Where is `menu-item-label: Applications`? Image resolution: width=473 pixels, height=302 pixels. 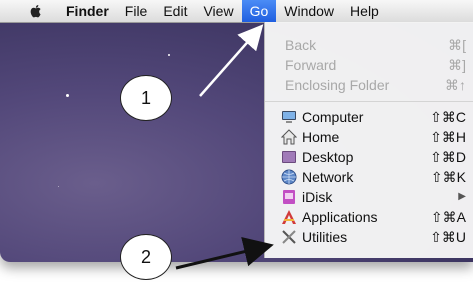 menu-item-label: Applications is located at coordinates (340, 217).